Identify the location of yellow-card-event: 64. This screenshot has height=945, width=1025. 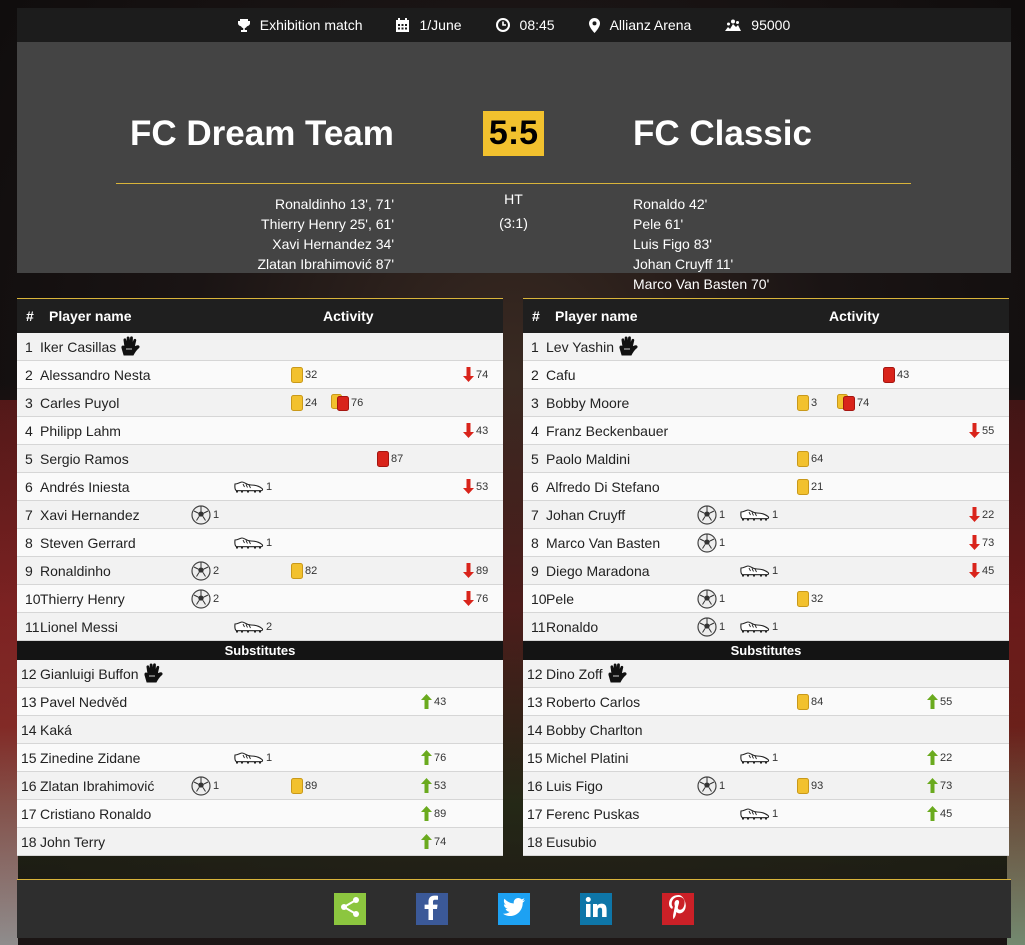
(810, 458).